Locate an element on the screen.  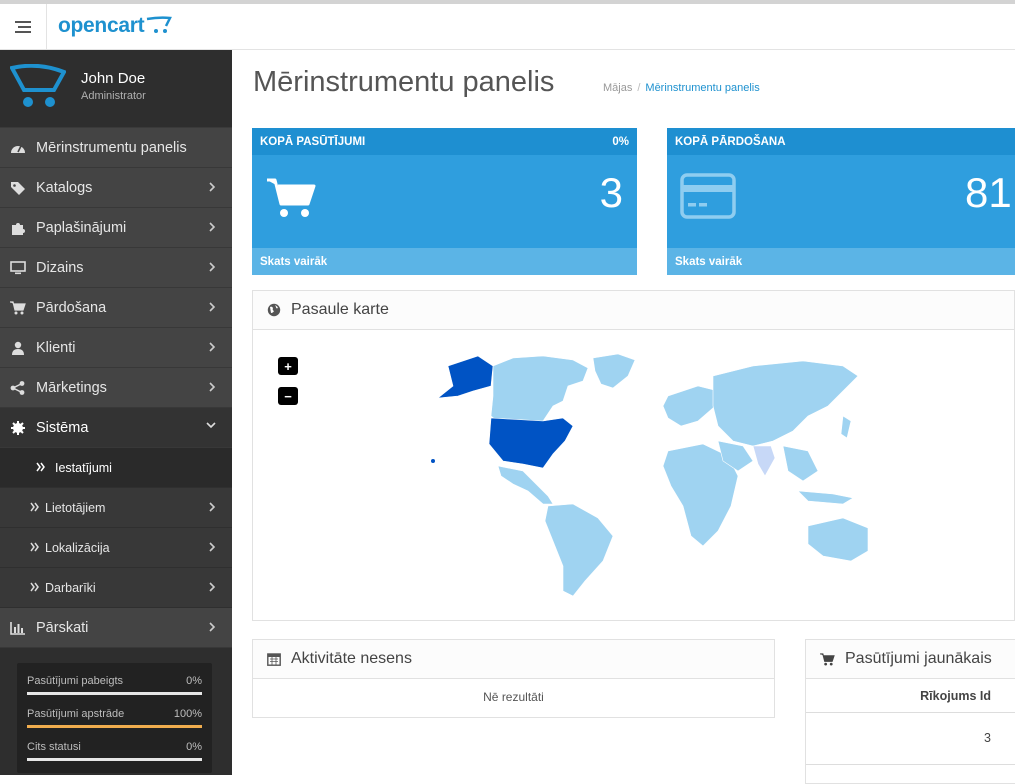
sidebar-item-system: Sistēma is located at coordinates (116, 428).